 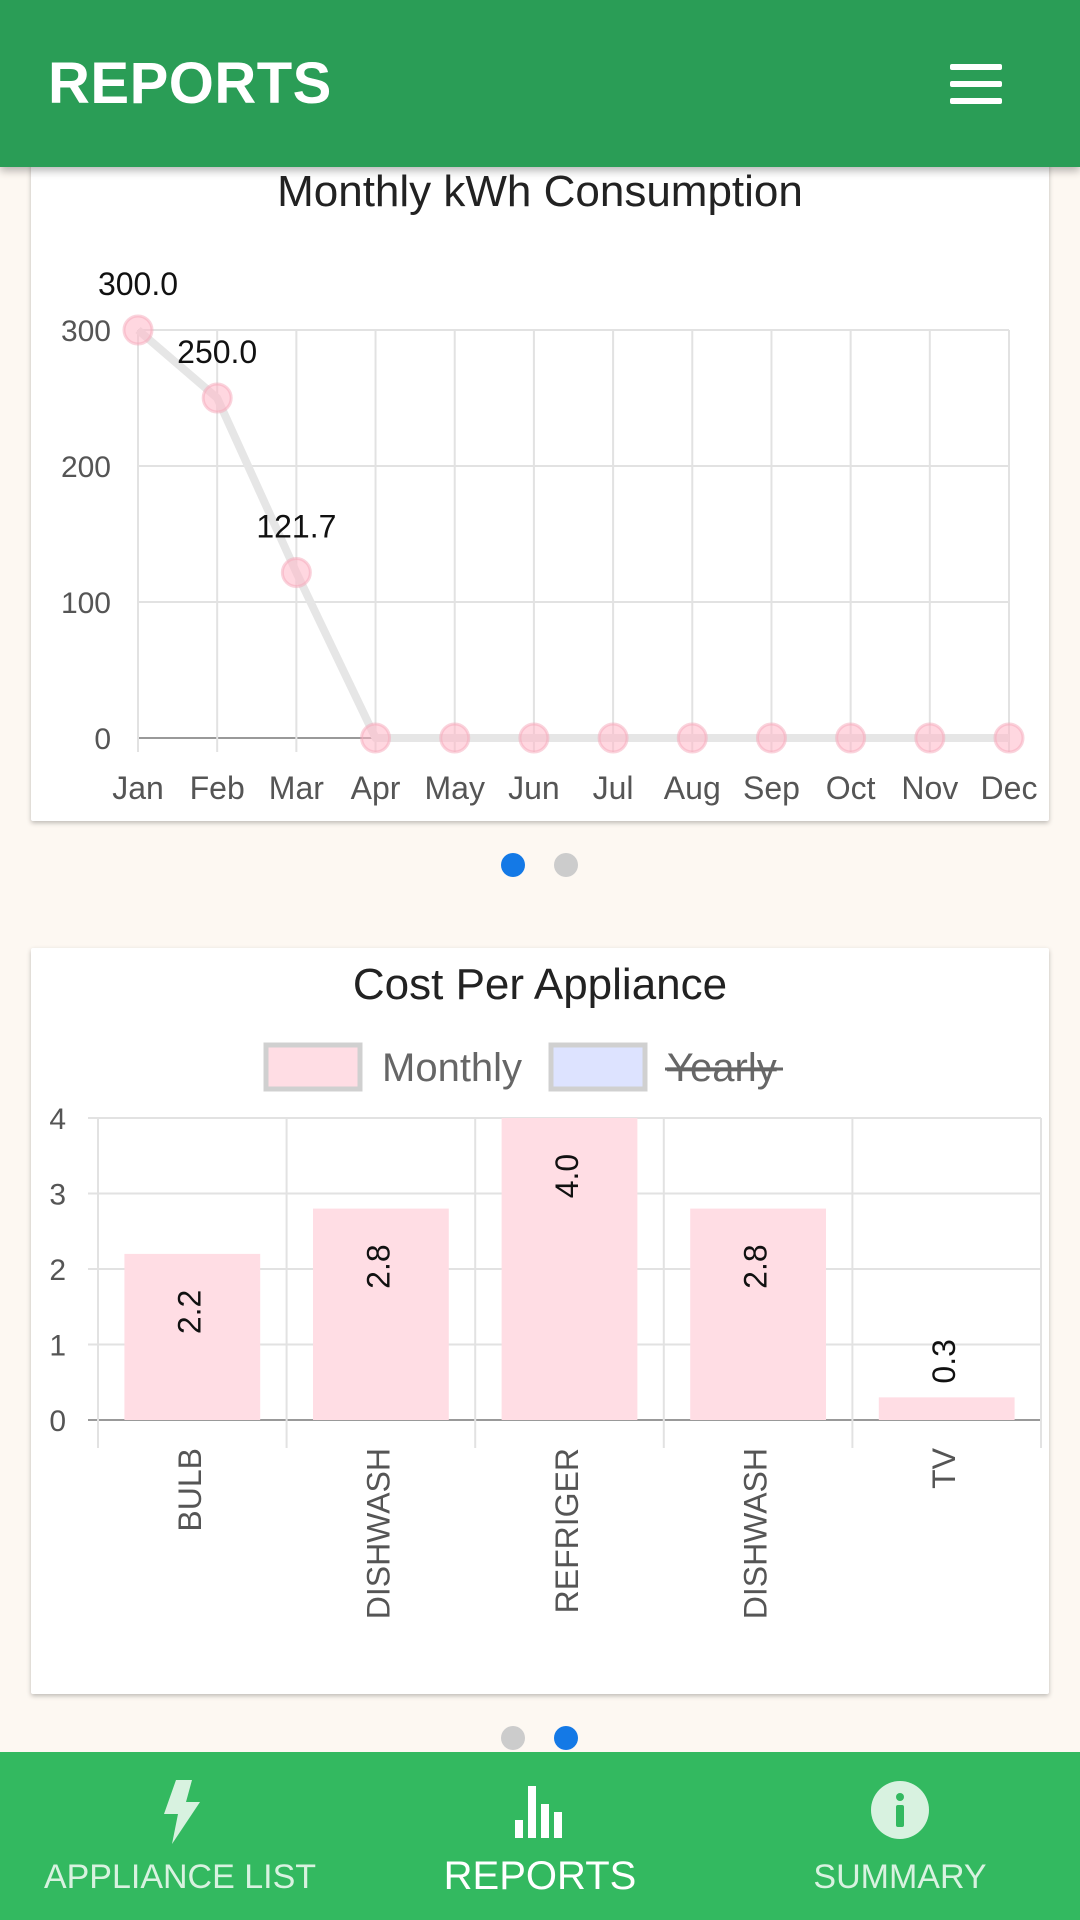 What do you see at coordinates (296, 526) in the screenshot?
I see `data-label: 121.7` at bounding box center [296, 526].